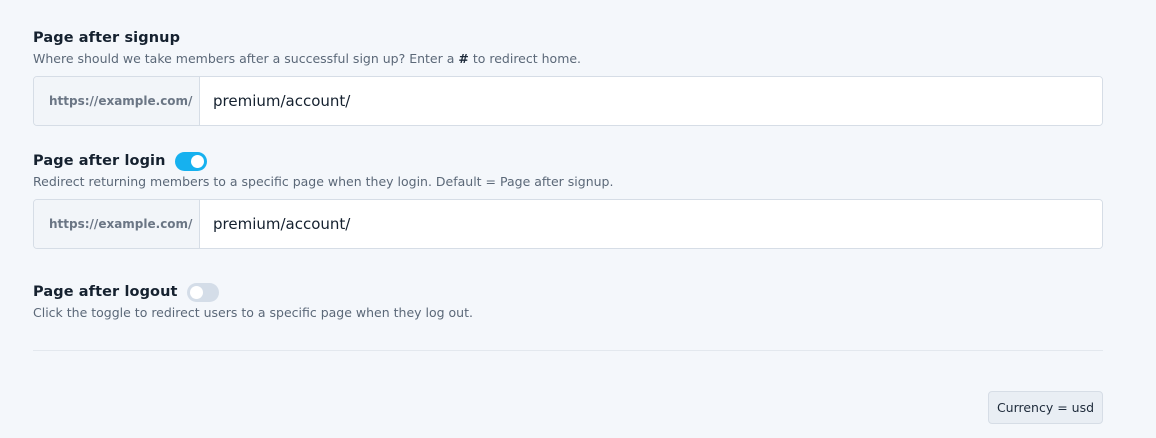  Describe the element at coordinates (1045, 407) in the screenshot. I see `currency-badge: Currency = usd` at that location.